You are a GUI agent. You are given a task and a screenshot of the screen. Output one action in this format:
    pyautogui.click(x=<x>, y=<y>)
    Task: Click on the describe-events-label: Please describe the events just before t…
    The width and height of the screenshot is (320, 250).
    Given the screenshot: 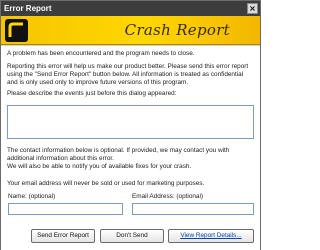 What is the action you would take?
    pyautogui.click(x=92, y=93)
    